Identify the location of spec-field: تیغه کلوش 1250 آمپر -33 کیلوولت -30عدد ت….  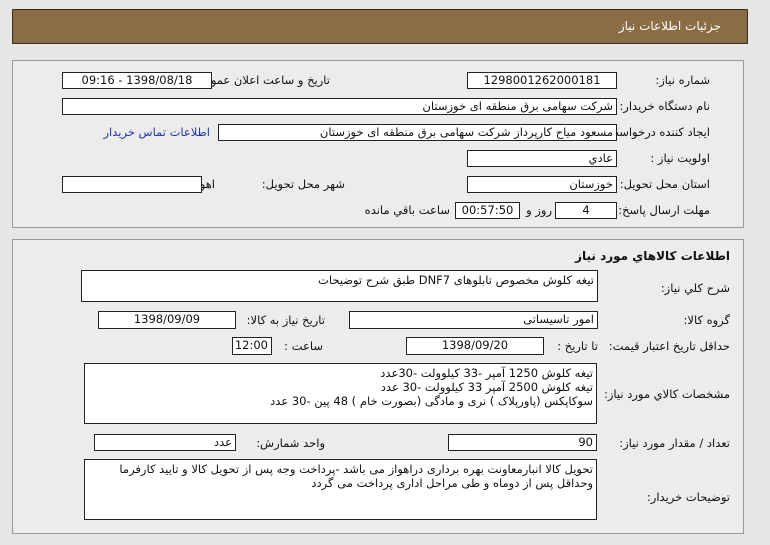
(340, 393).